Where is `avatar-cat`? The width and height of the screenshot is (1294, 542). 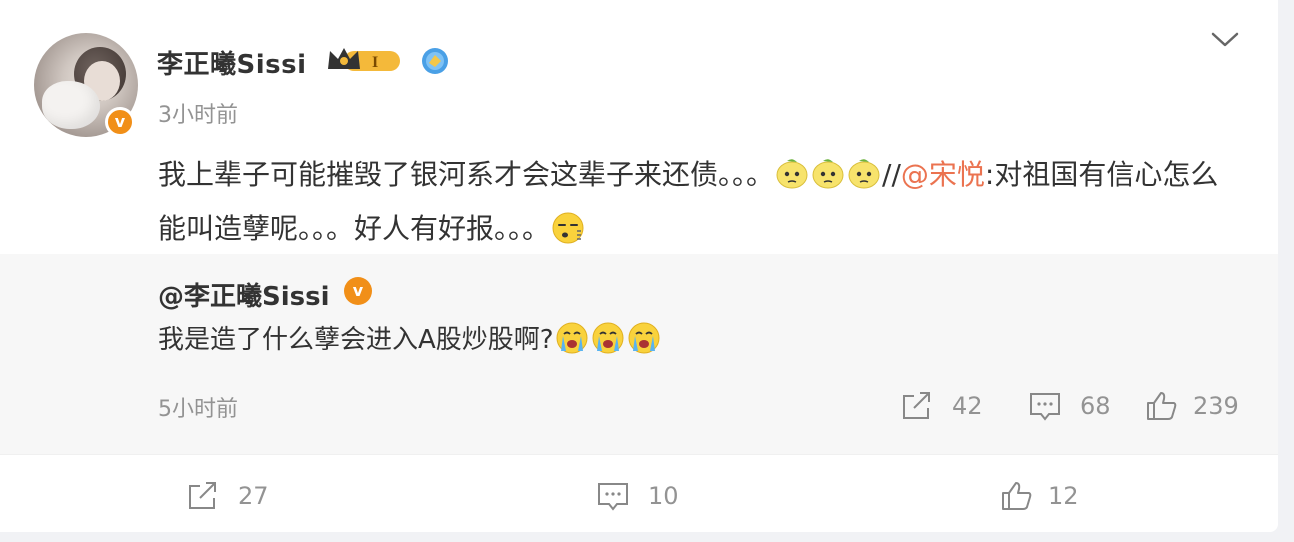
avatar-cat is located at coordinates (71, 105).